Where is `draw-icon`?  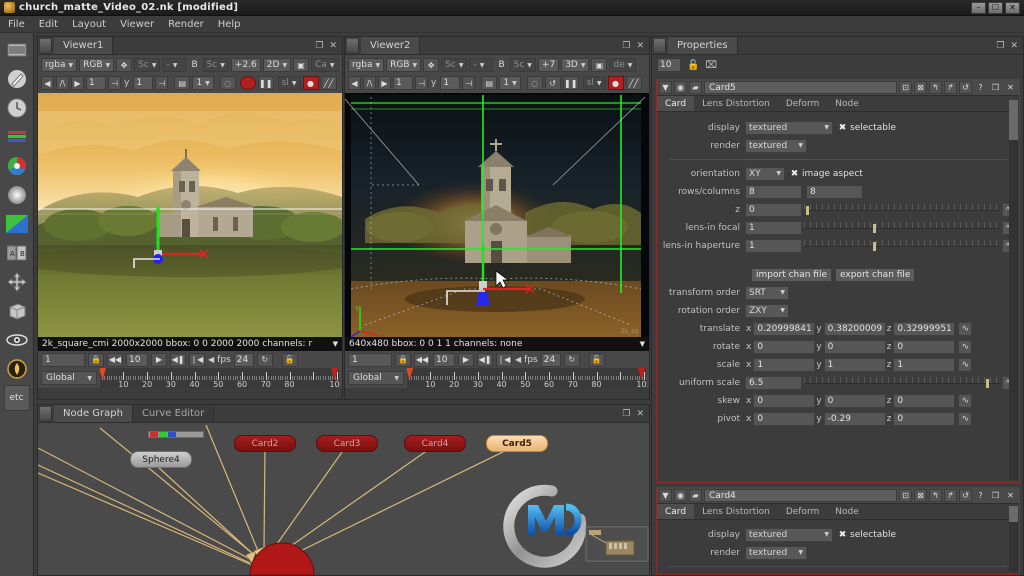
draw-icon is located at coordinates (17, 79).